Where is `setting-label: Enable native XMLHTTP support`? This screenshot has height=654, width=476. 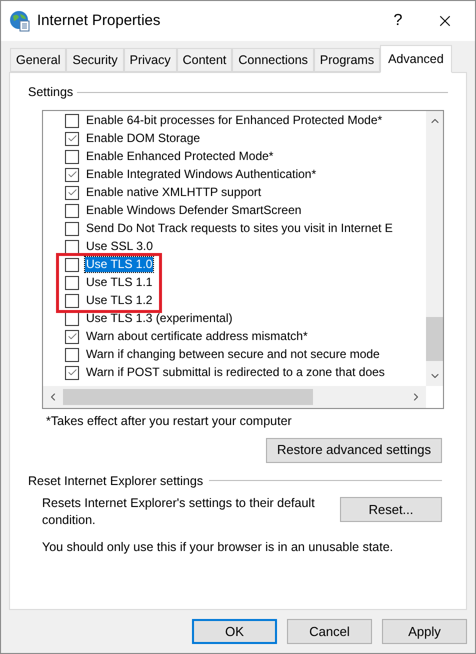
setting-label: Enable native XMLHTTP support is located at coordinates (173, 192).